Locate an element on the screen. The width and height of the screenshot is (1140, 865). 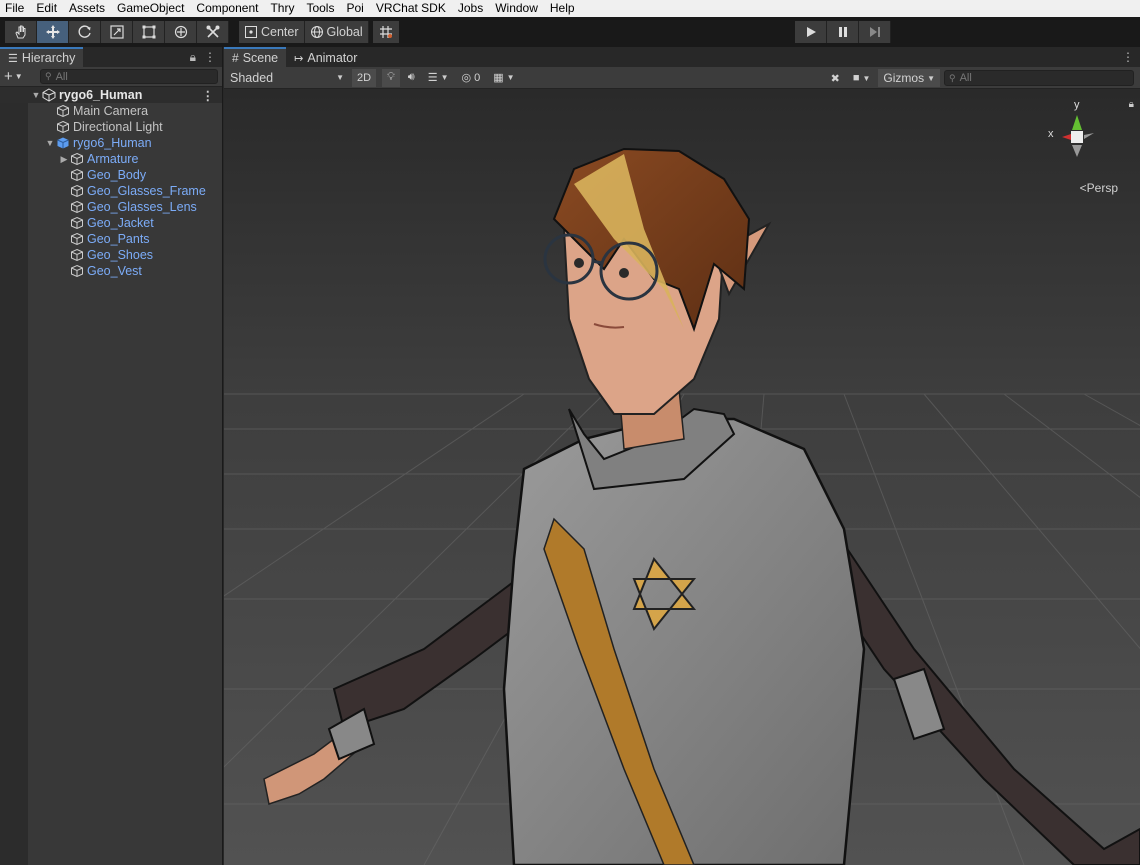
speaker-icon: 🔊︎ is located at coordinates (411, 77).